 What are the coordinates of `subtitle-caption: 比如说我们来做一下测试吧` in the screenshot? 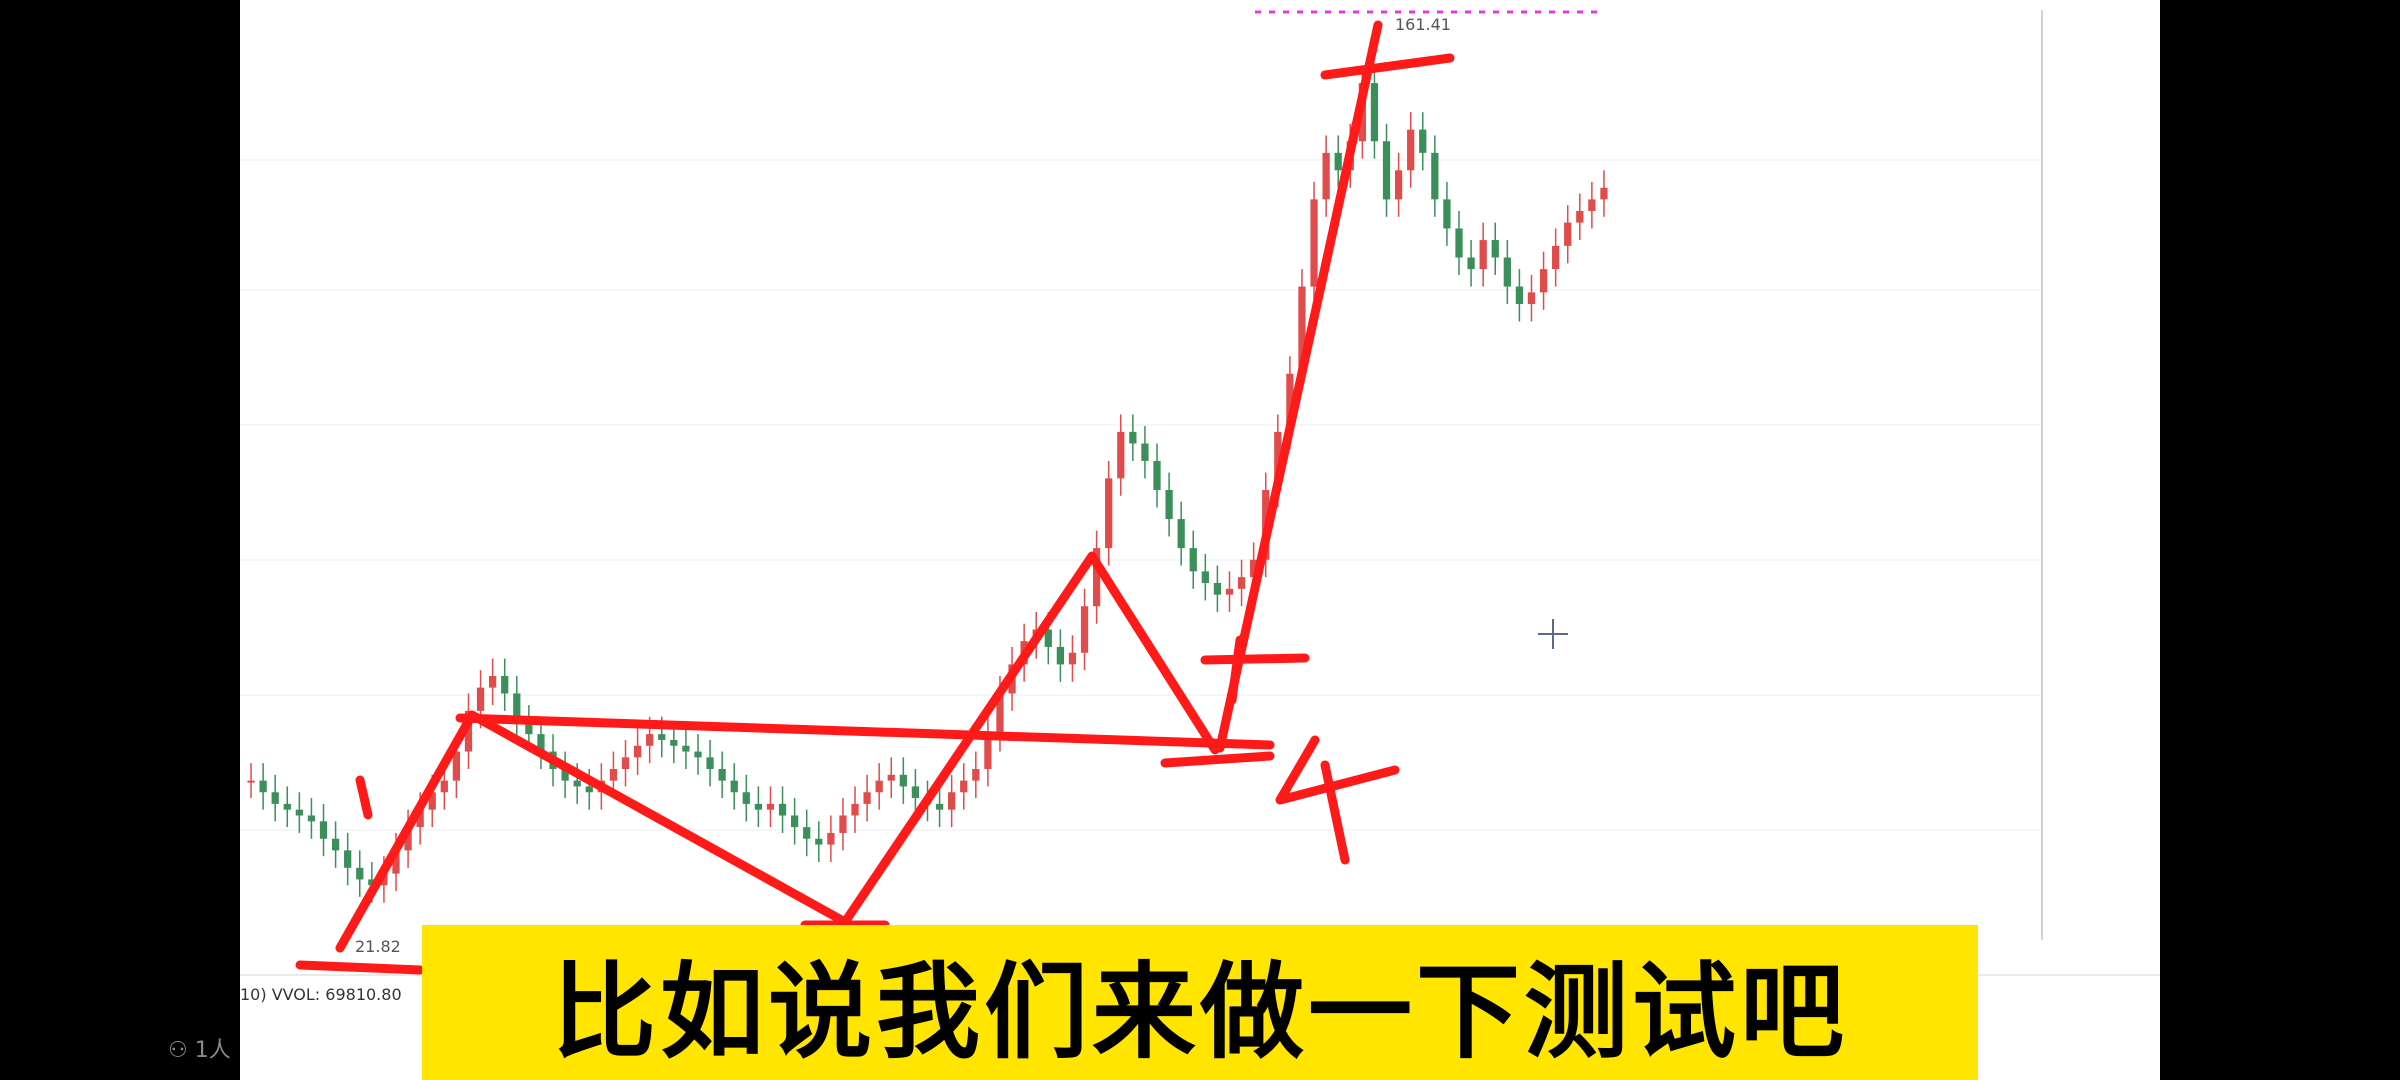 It's located at (1200, 1002).